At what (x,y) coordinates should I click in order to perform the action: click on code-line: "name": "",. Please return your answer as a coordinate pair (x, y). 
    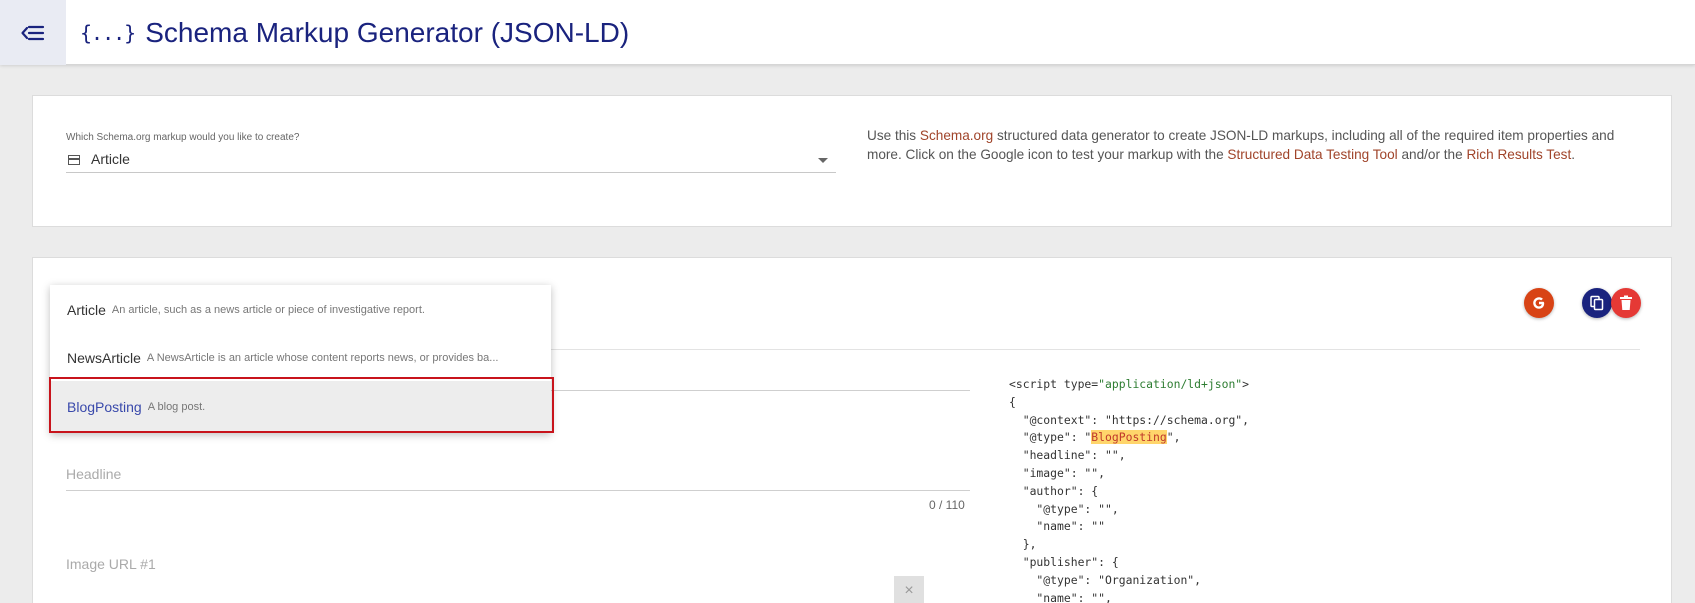
    Looking at the image, I should click on (1060, 596).